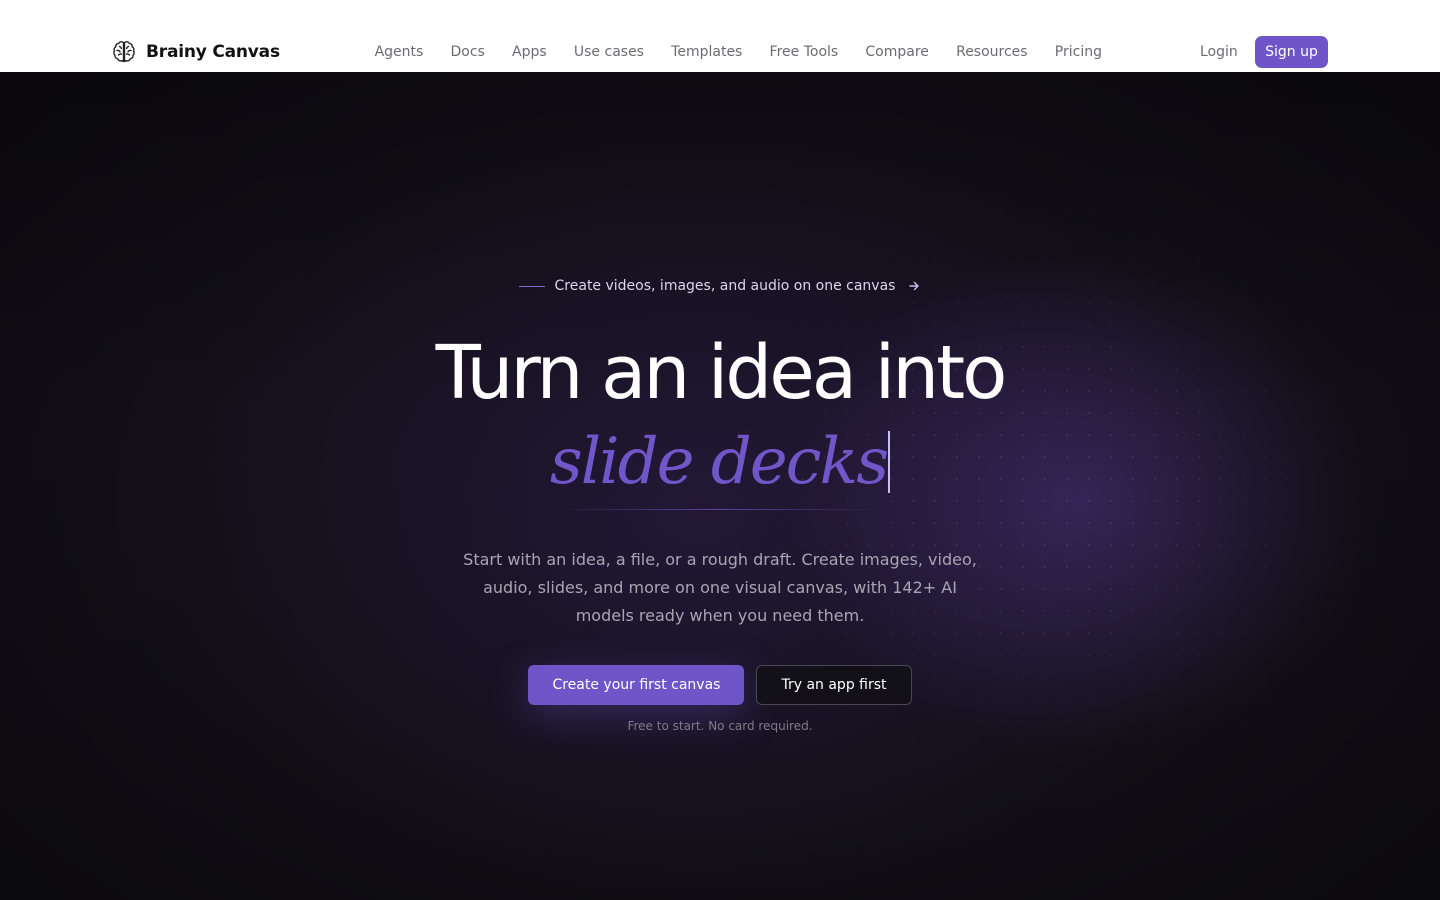 Image resolution: width=1440 pixels, height=900 pixels. Describe the element at coordinates (992, 52) in the screenshot. I see `nav-link-resources: Resources` at that location.